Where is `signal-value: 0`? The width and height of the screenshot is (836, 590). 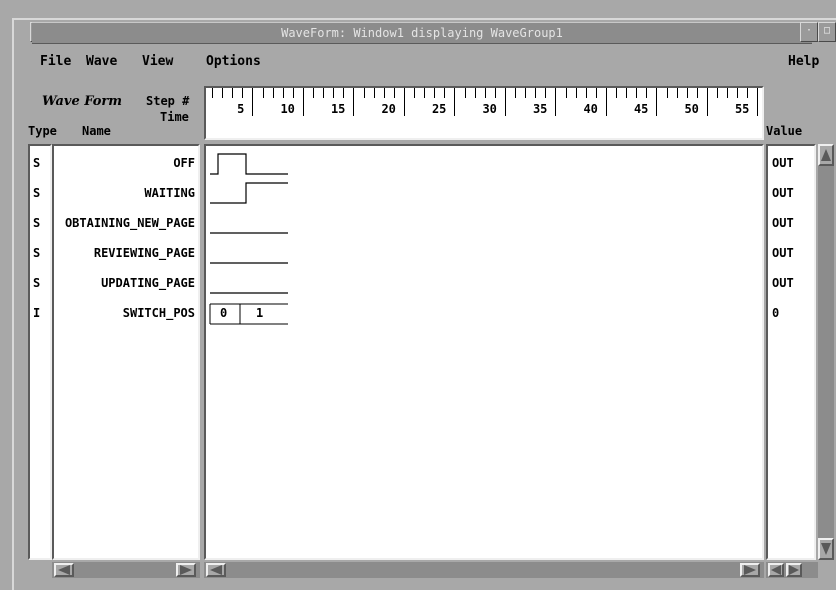
signal-value: 0 is located at coordinates (776, 313).